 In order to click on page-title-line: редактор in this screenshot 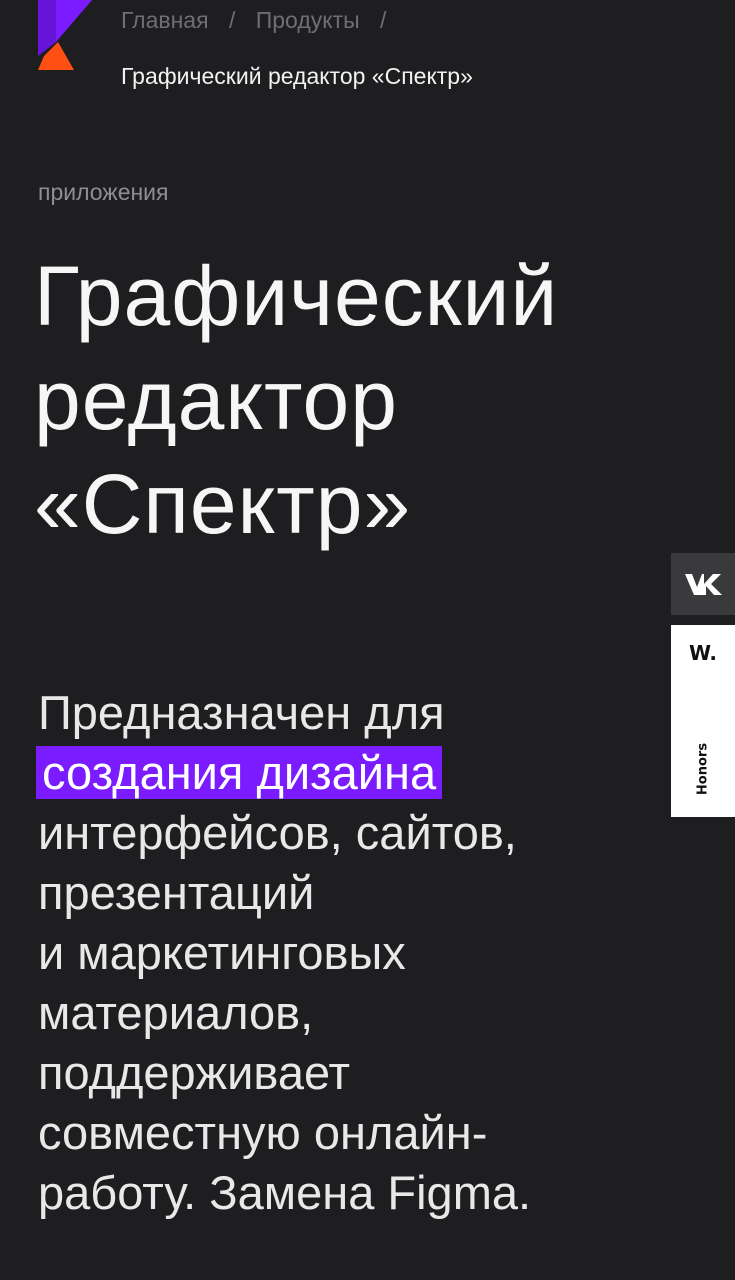, I will do `click(216, 400)`.